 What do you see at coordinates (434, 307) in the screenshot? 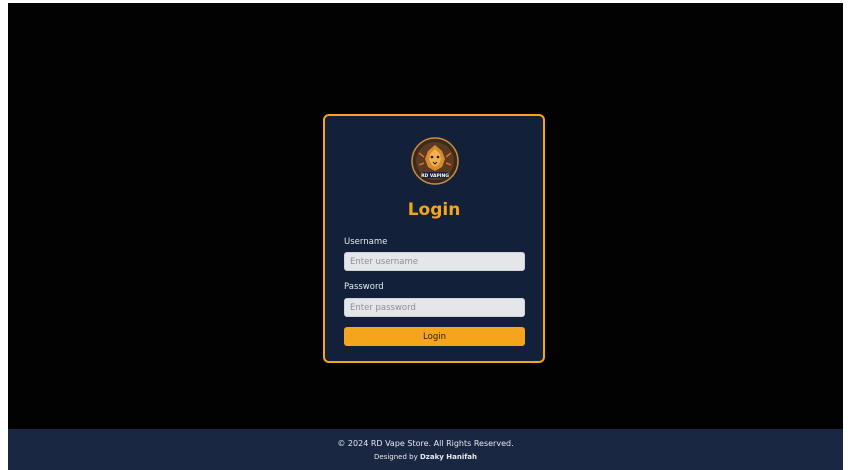
I see `password-input` at bounding box center [434, 307].